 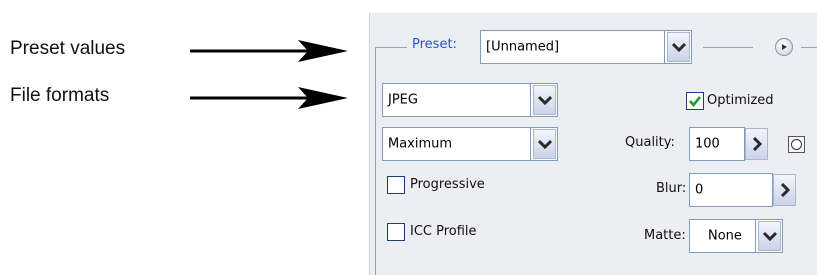 I want to click on icc-profile-label: ICC Profile, so click(x=443, y=231).